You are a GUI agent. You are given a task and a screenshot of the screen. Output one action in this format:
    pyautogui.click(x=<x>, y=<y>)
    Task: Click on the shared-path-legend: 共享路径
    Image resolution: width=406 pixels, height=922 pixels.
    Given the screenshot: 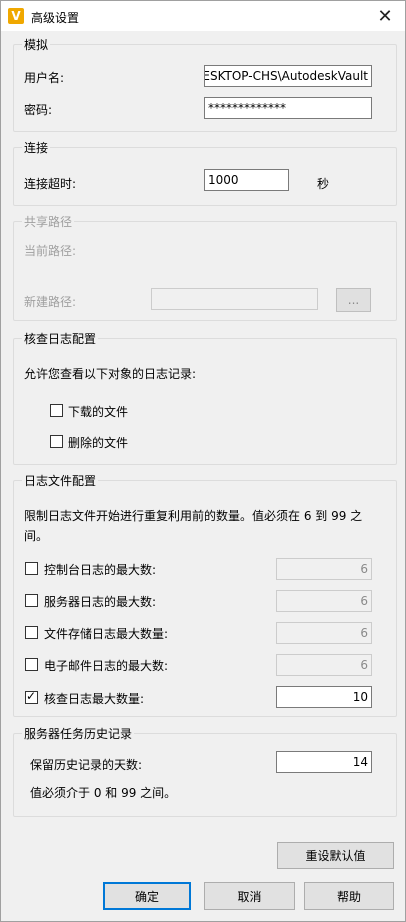 What is the action you would take?
    pyautogui.click(x=48, y=221)
    